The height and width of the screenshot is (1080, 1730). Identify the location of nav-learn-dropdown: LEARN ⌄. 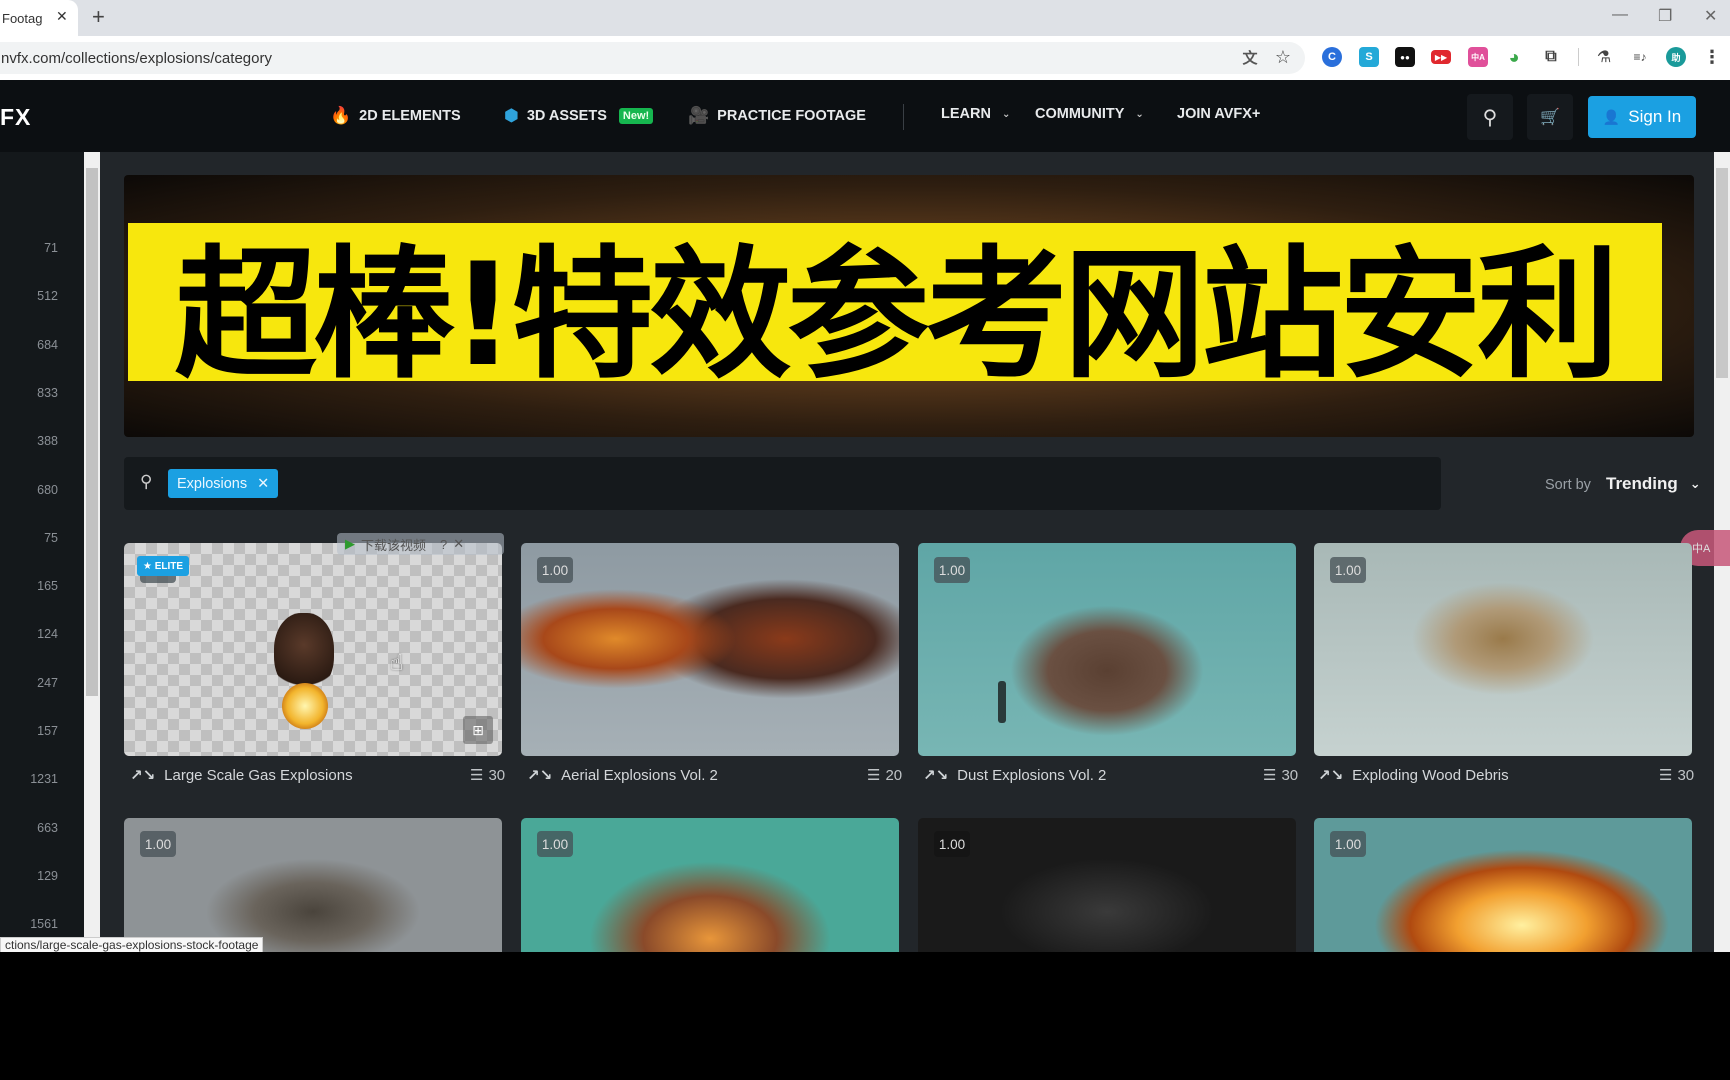
(975, 114).